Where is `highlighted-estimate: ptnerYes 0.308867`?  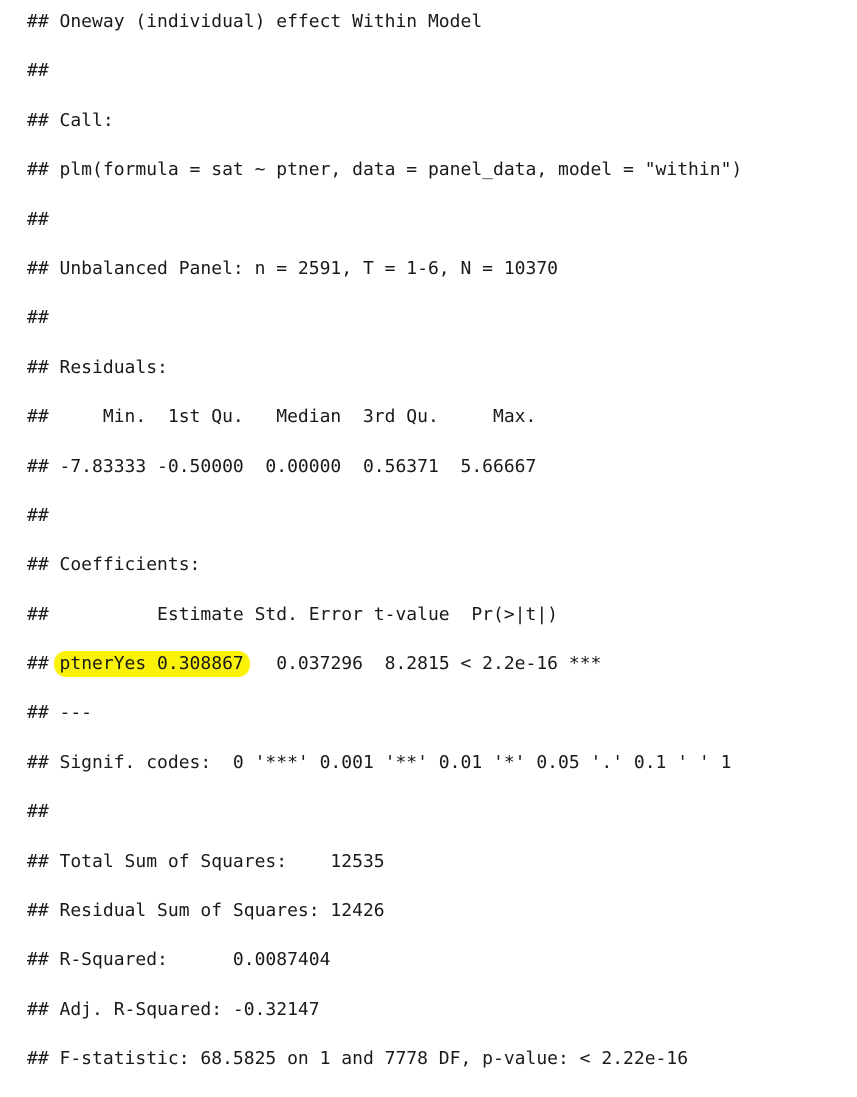
highlighted-estimate: ptnerYes 0.308867 is located at coordinates (151, 664).